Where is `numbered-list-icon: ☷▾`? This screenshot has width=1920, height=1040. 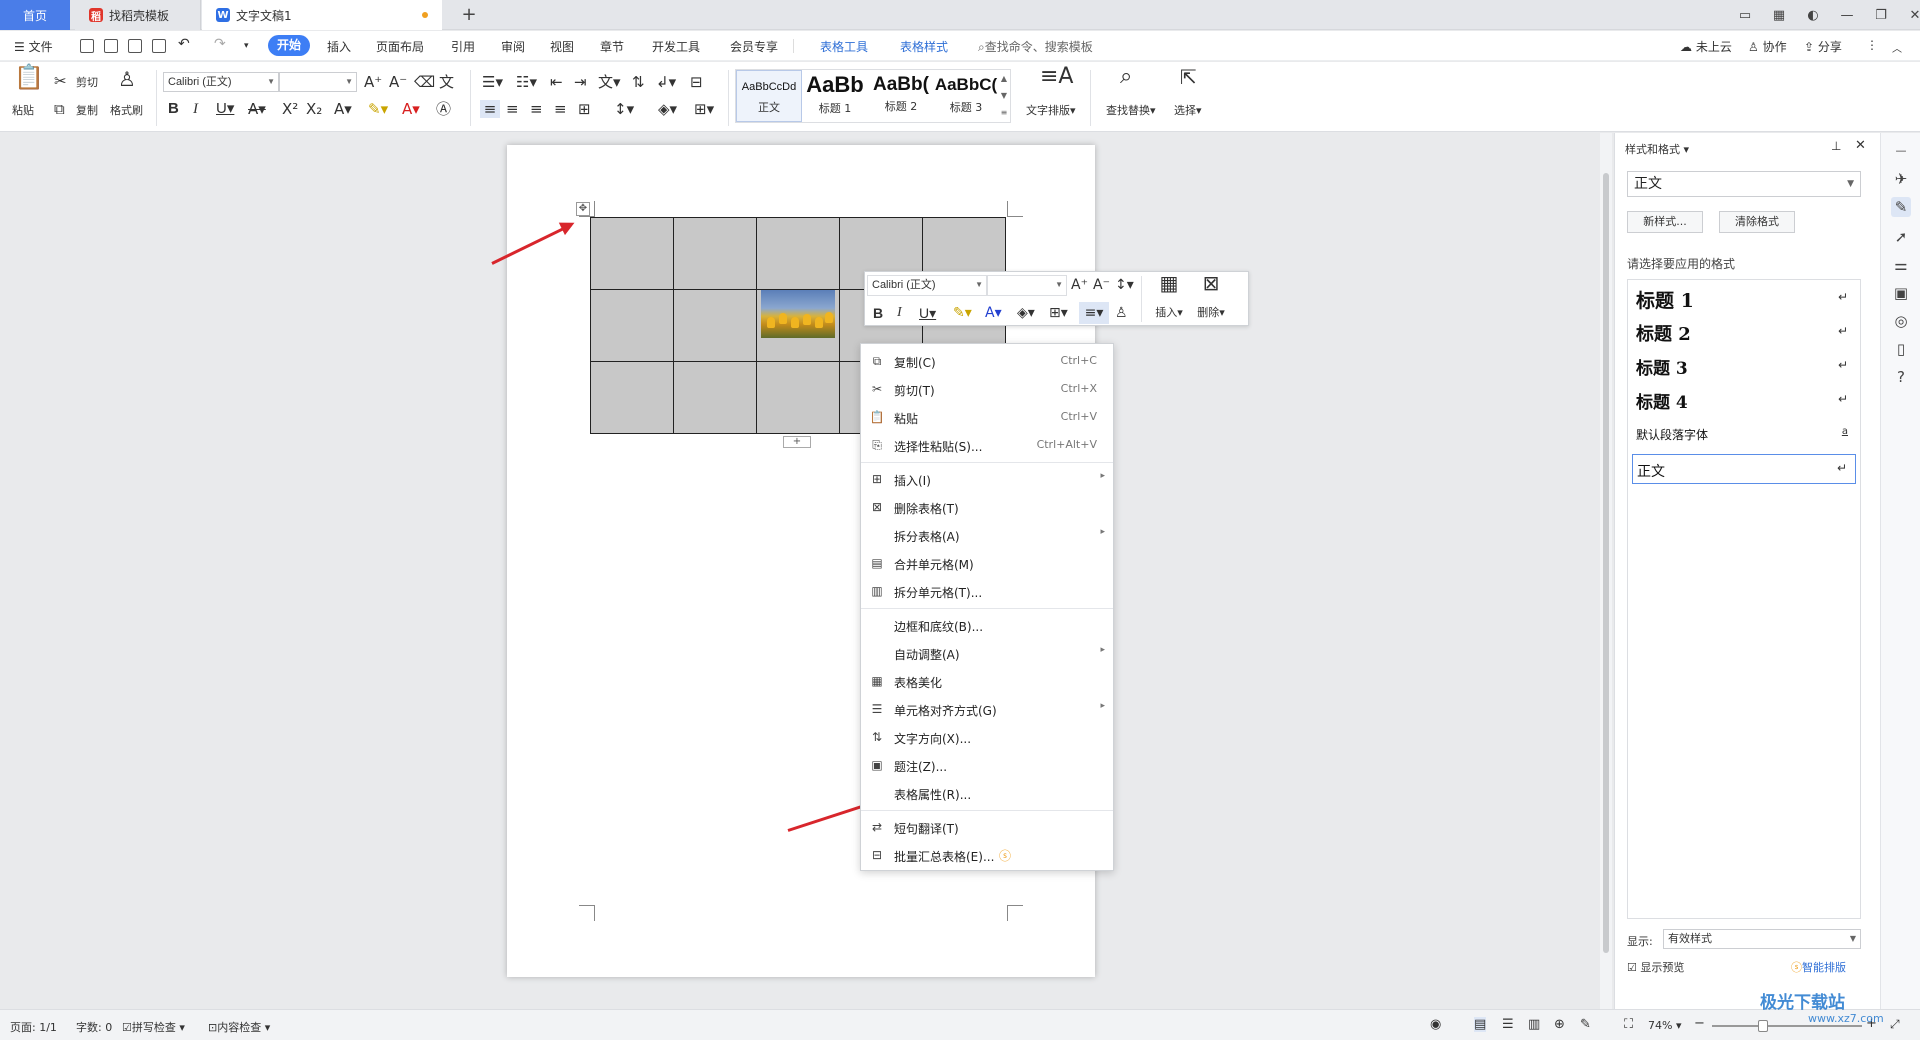 numbered-list-icon: ☷▾ is located at coordinates (526, 82).